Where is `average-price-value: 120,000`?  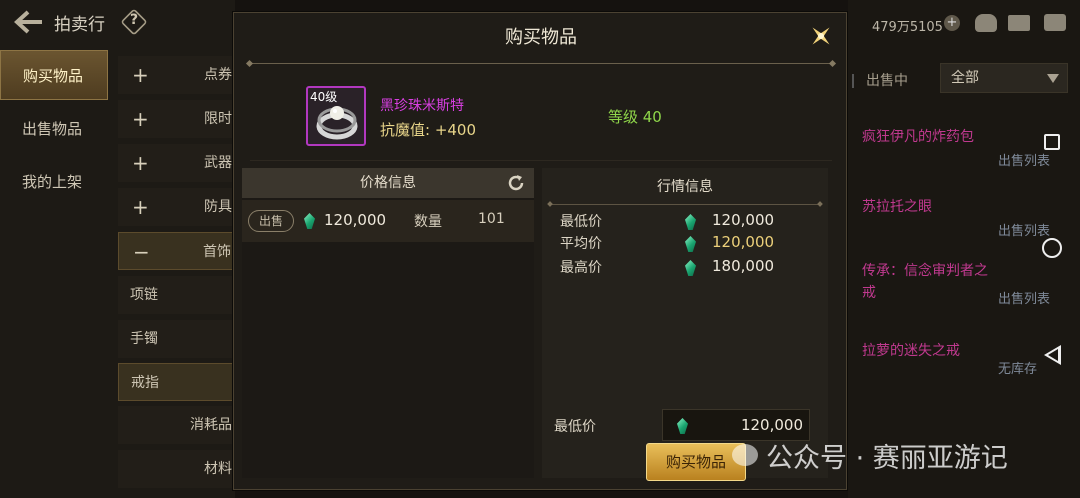
average-price-value: 120,000 is located at coordinates (743, 242).